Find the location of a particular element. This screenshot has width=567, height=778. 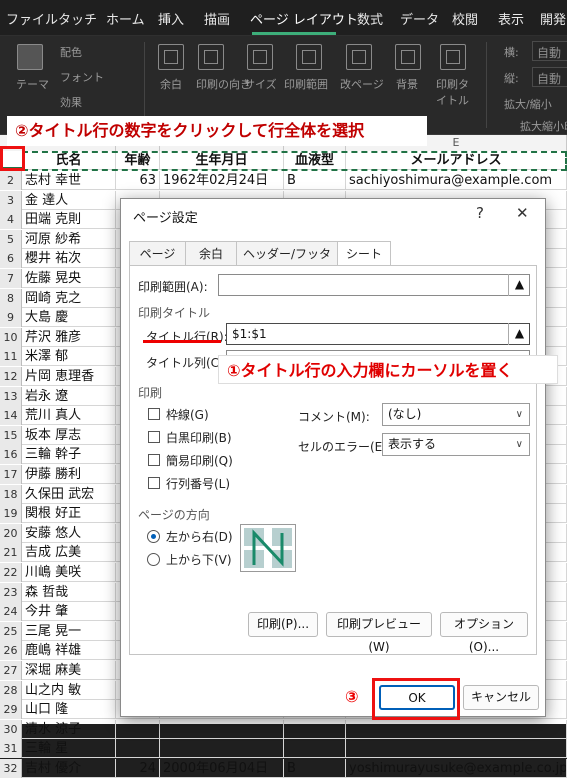

cell-name: 米澤 郁 is located at coordinates (69, 357).